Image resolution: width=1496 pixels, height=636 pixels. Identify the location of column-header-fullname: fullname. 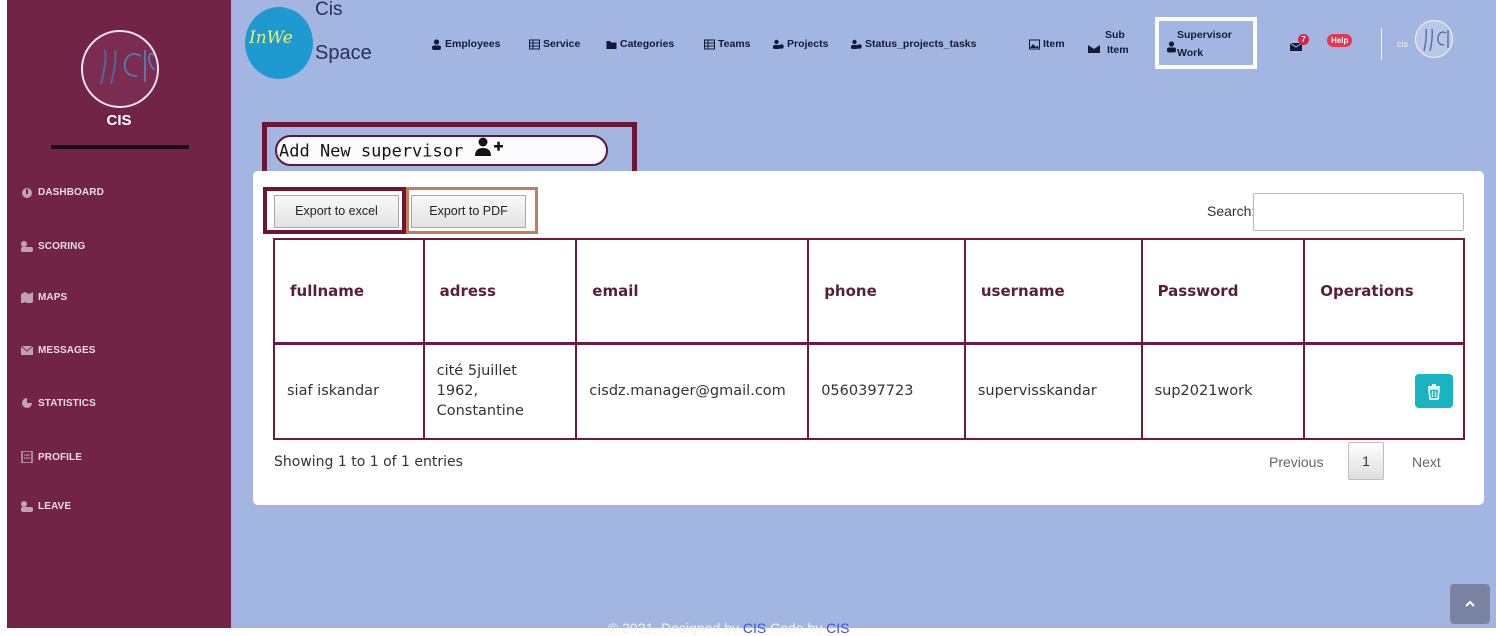
(349, 291).